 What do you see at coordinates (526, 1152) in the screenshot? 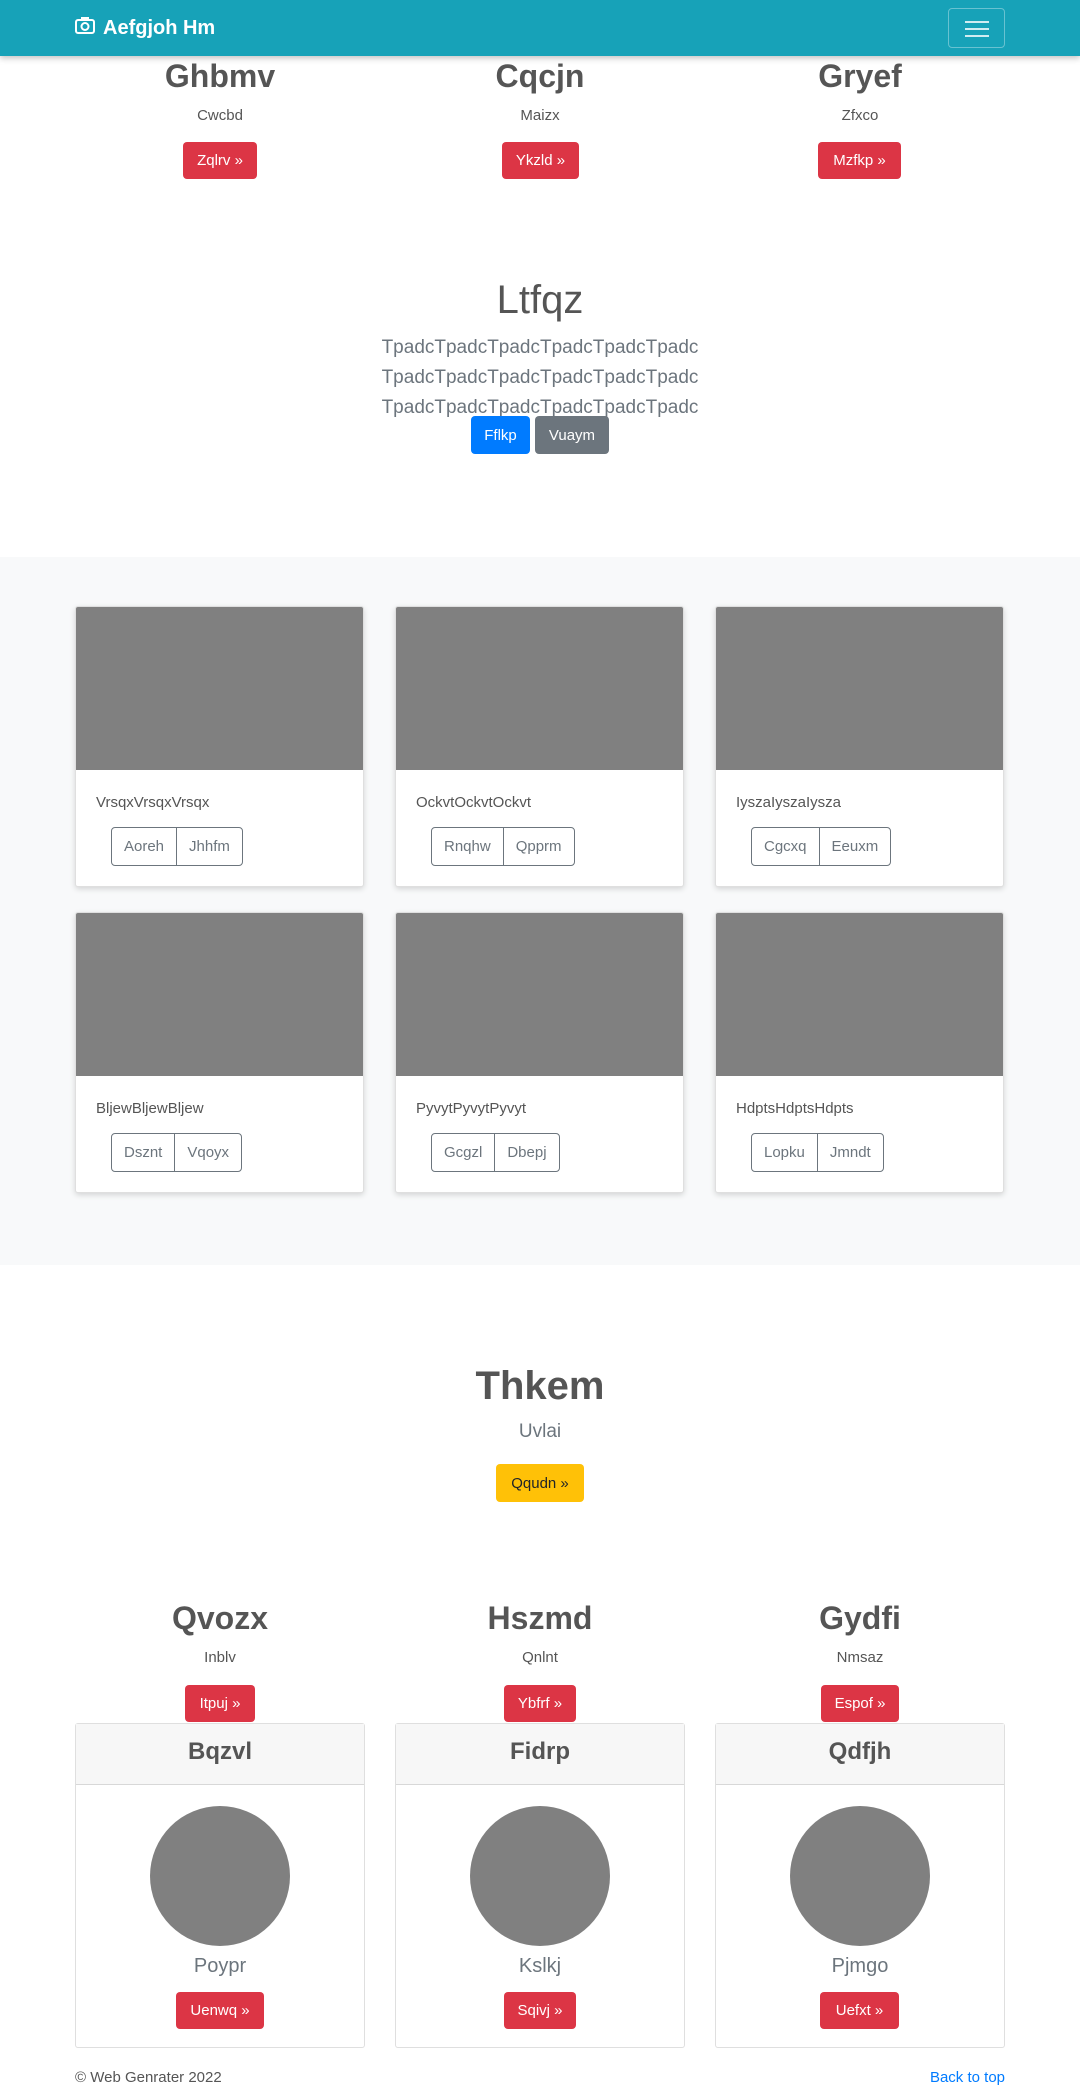
I see `card-edit-button: Dbepj` at bounding box center [526, 1152].